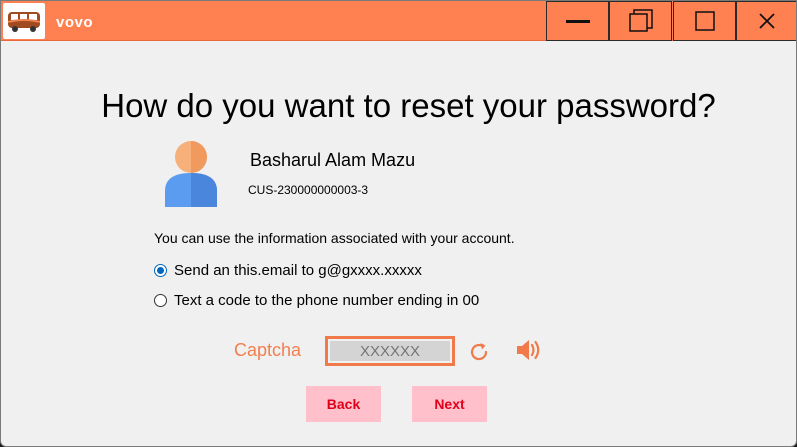  I want to click on customer-id: CUS-230000000003-3, so click(308, 190).